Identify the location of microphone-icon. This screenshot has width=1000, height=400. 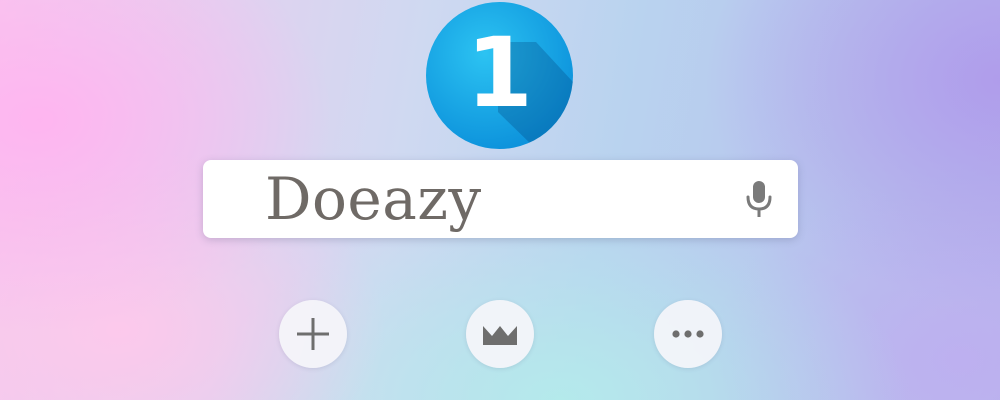
(759, 199).